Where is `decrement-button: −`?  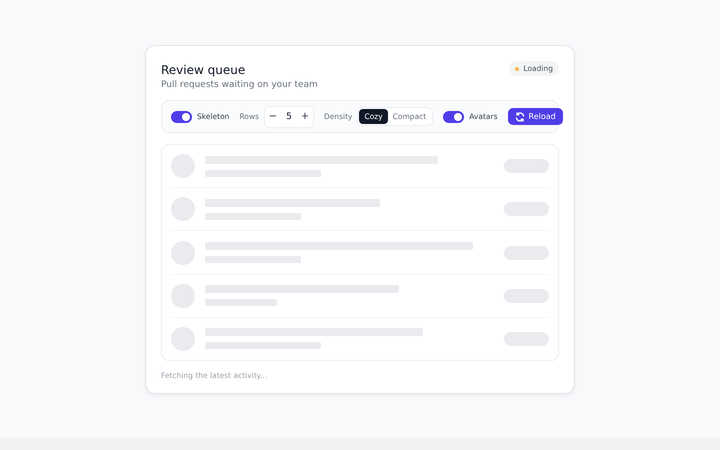 decrement-button: − is located at coordinates (272, 116).